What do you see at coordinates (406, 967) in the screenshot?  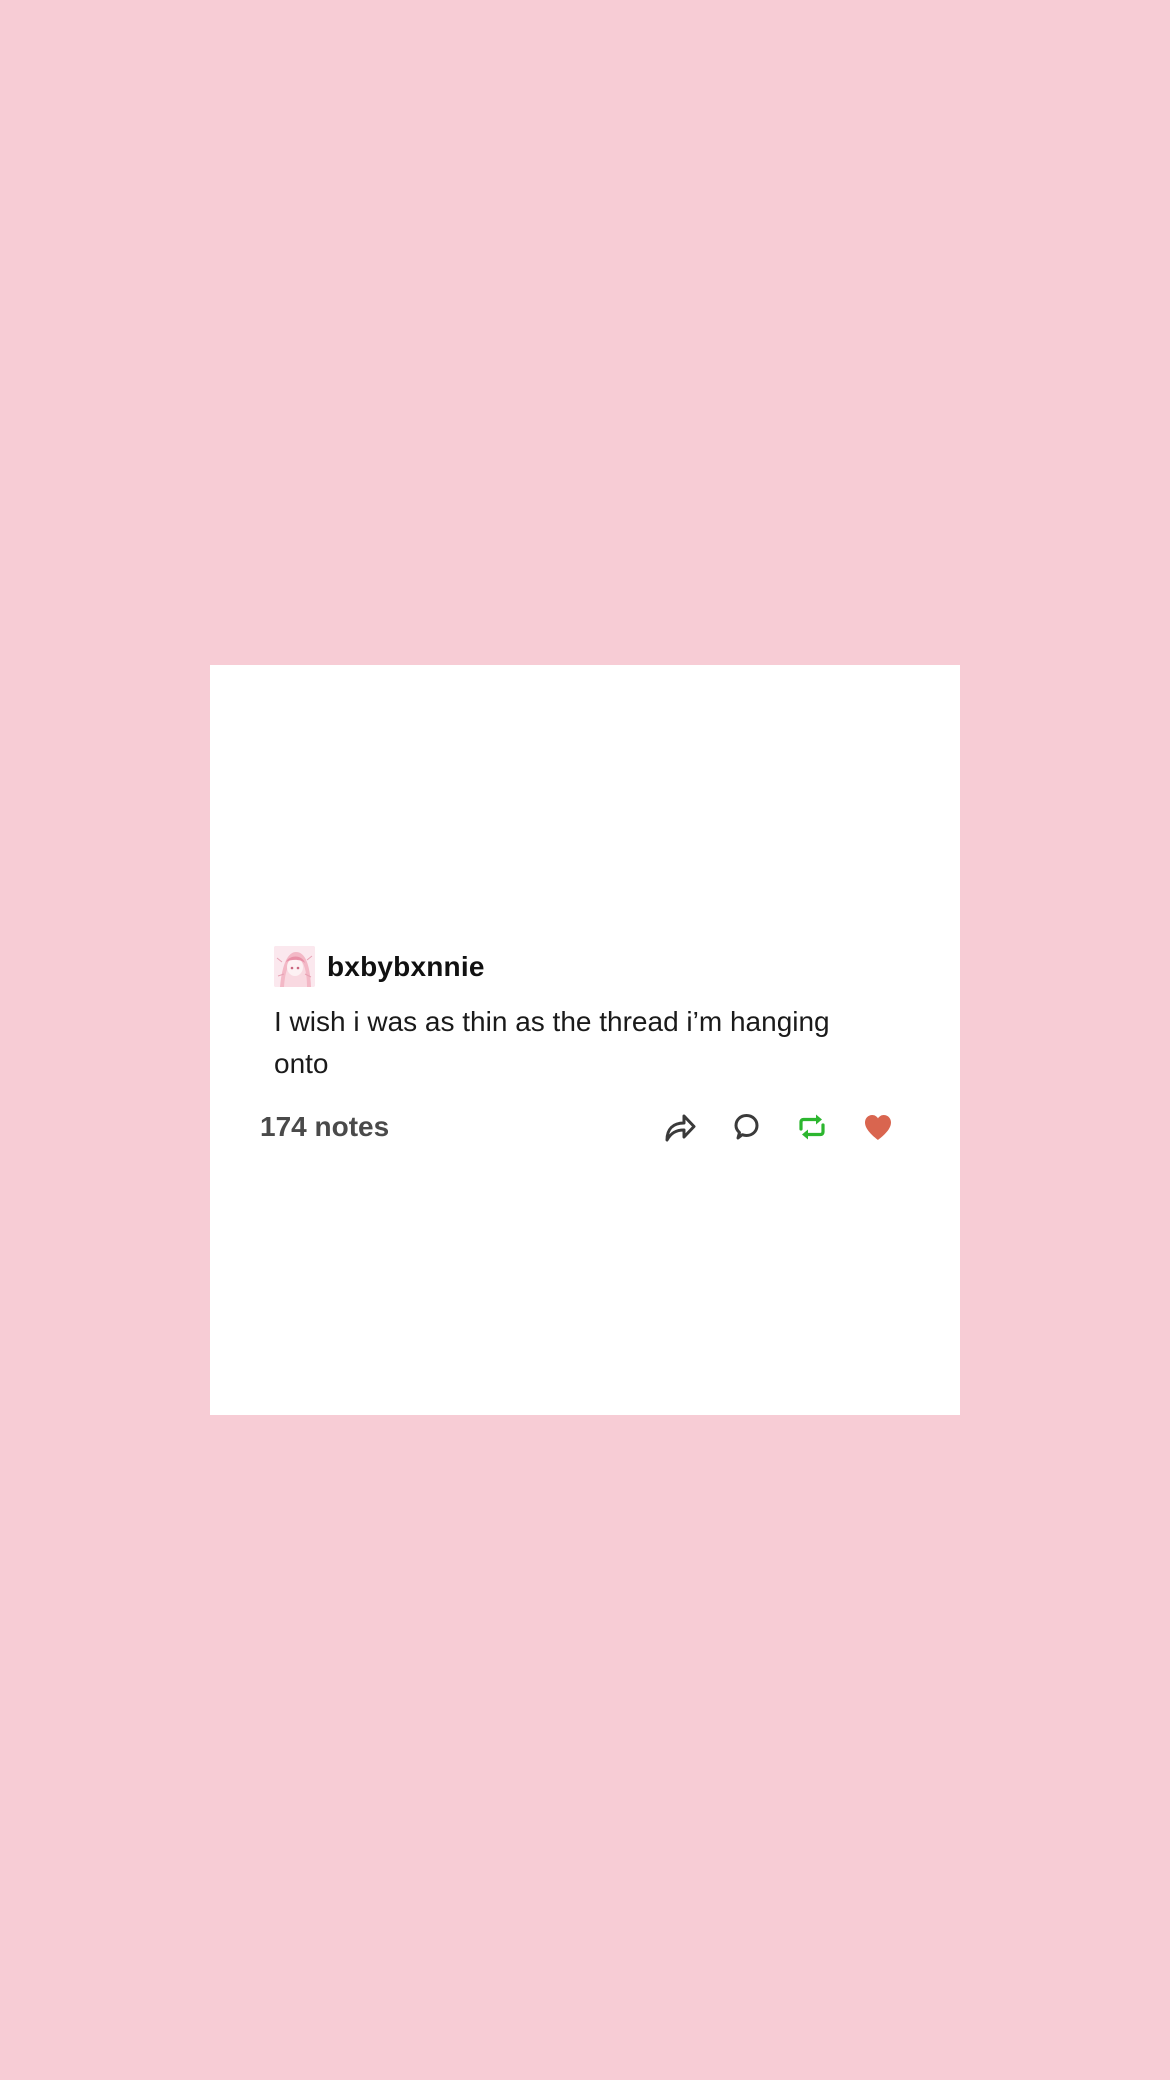 I see `username: bxbybxnnie` at bounding box center [406, 967].